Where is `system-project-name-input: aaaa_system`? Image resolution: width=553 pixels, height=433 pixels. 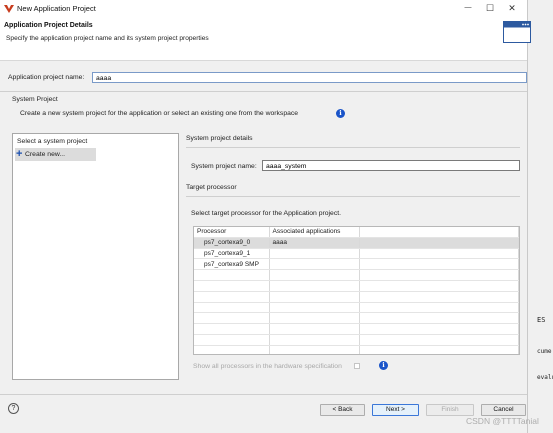
system-project-name-input: aaaa_system is located at coordinates (391, 165).